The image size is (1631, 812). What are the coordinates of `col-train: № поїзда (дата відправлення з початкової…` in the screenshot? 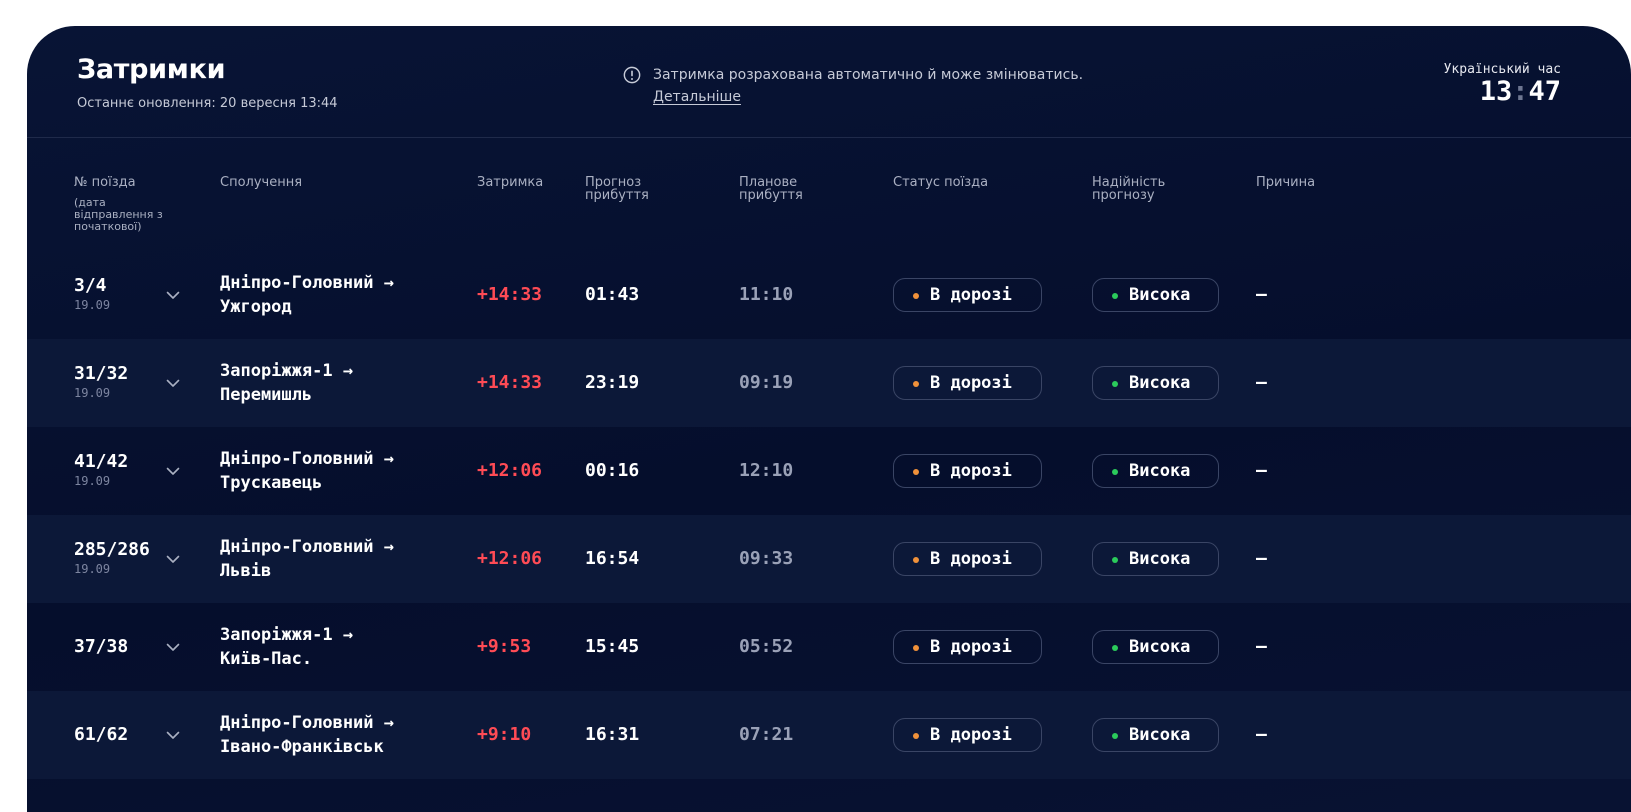 It's located at (129, 204).